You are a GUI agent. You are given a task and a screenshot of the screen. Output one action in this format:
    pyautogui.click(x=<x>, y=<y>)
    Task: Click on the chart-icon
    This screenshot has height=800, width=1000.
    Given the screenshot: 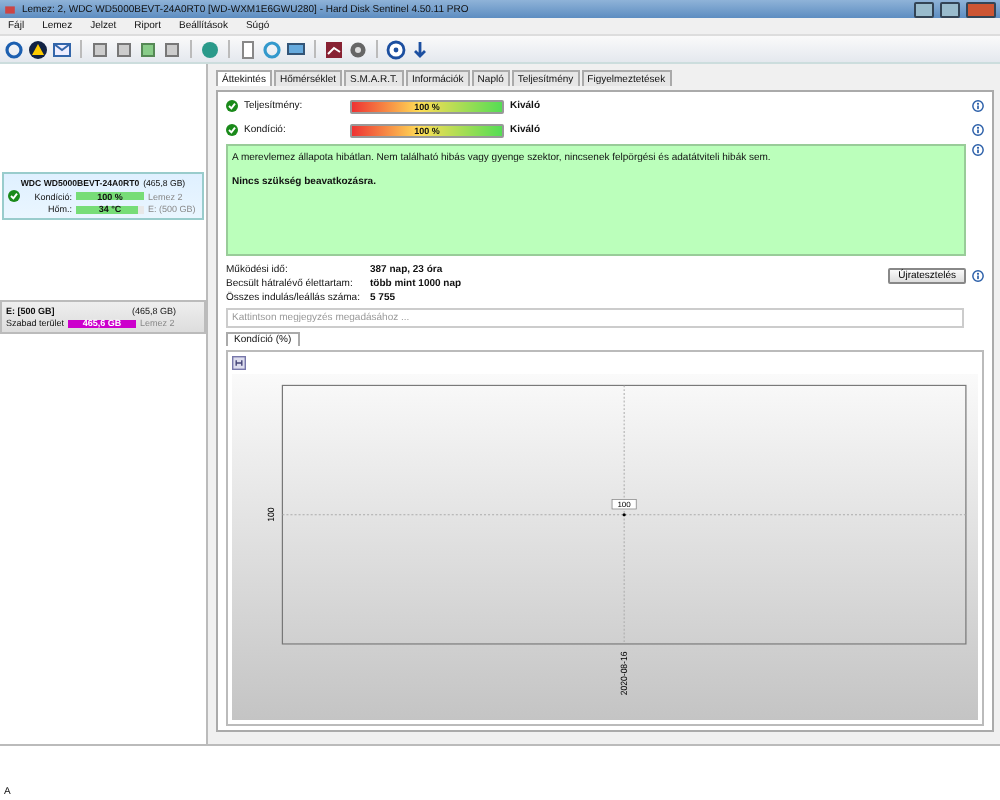 What is the action you would take?
    pyautogui.click(x=334, y=49)
    